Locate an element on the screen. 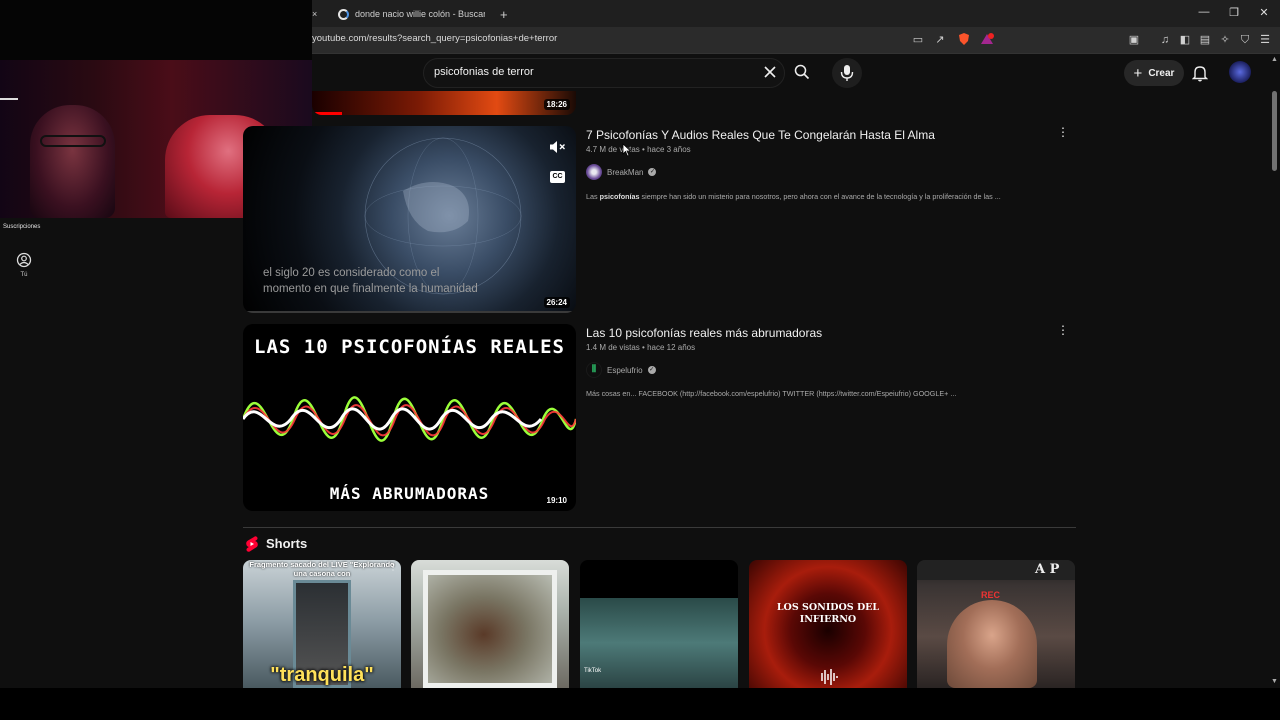 Image resolution: width=1280 pixels, height=720 pixels. light-streak is located at coordinates (9, 99).